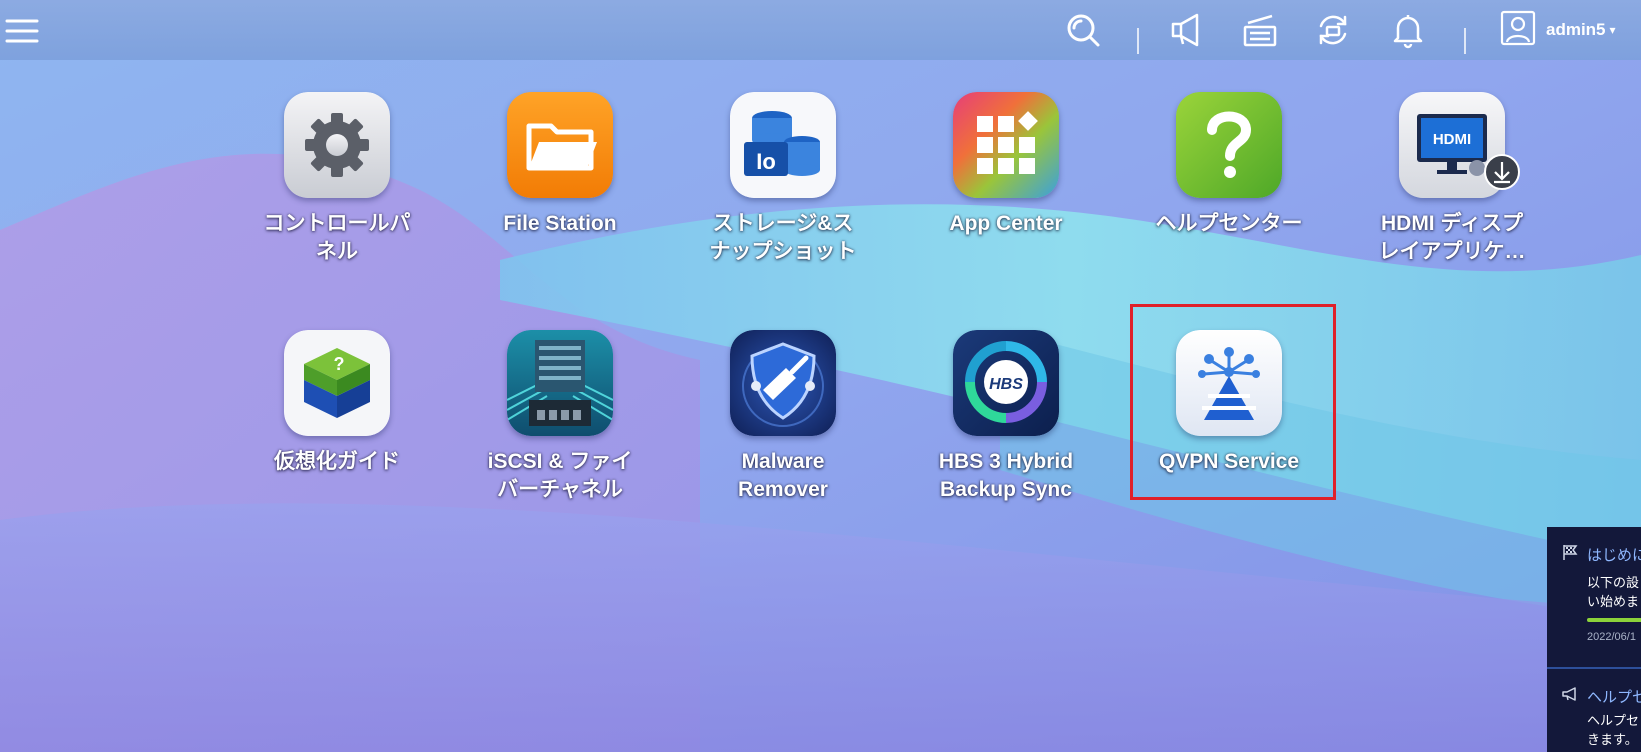 This screenshot has height=752, width=1641. What do you see at coordinates (783, 237) in the screenshot?
I see `app-label: ストレージ&ス ナップショット` at bounding box center [783, 237].